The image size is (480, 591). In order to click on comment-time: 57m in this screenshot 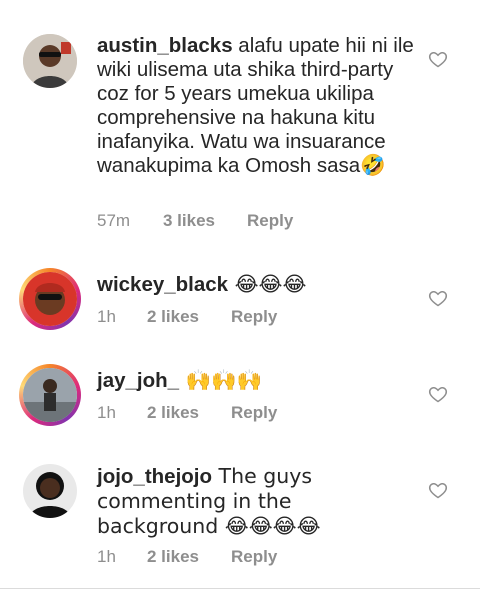, I will do `click(114, 220)`.